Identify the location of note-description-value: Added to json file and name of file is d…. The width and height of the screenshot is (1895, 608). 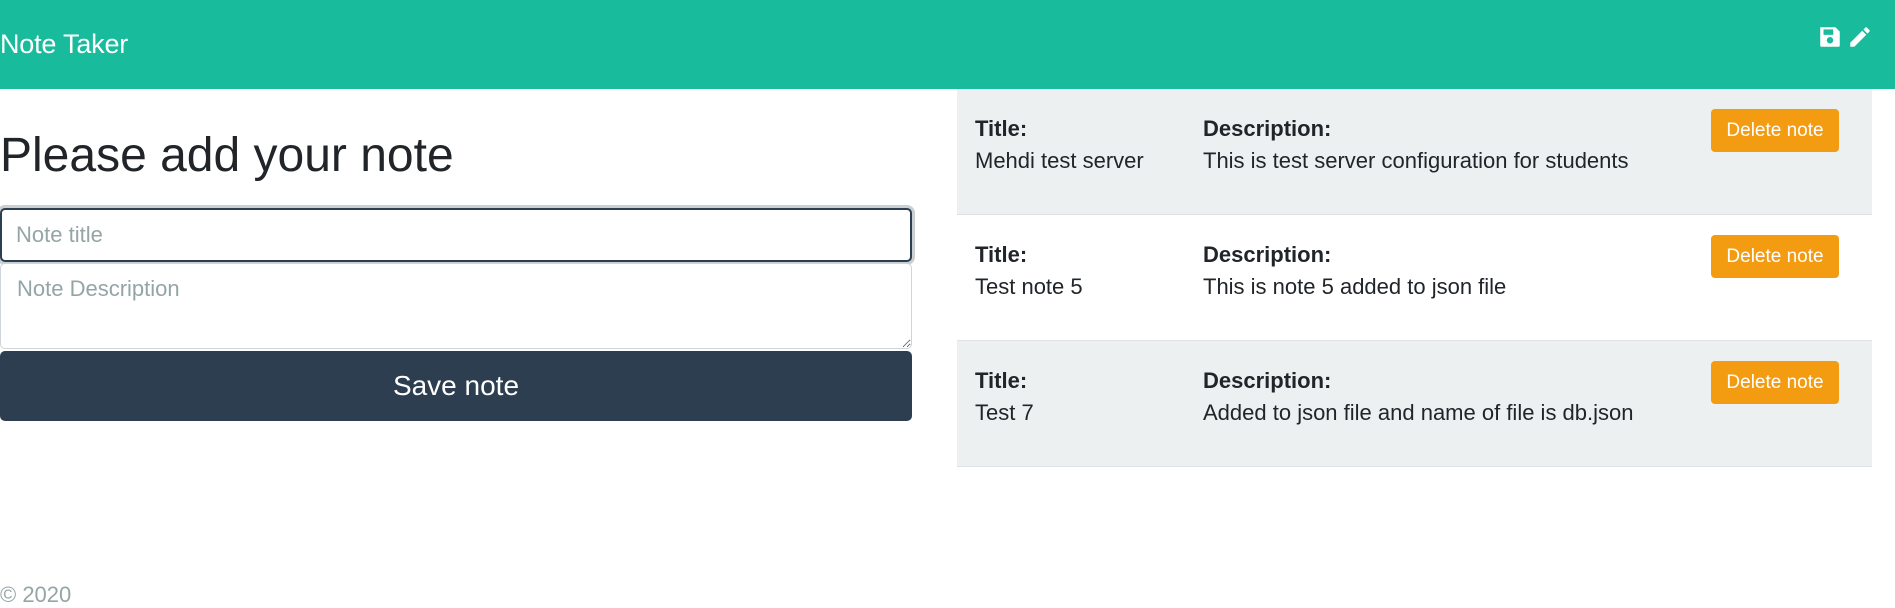
(1418, 412).